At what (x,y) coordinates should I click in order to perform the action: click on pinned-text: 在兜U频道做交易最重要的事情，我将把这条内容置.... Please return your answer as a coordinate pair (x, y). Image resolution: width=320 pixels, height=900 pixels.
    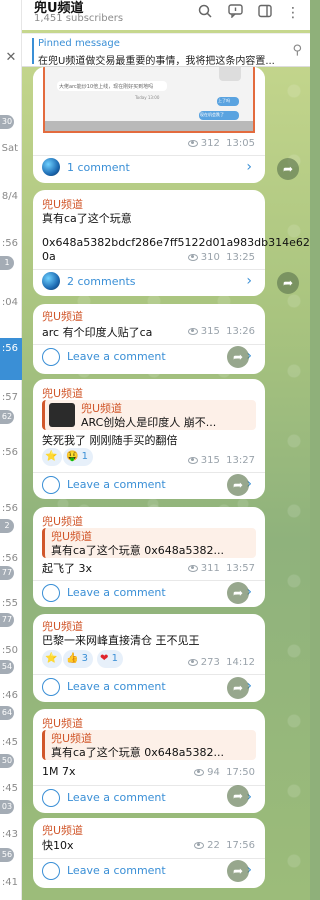
    Looking at the image, I should click on (156, 61).